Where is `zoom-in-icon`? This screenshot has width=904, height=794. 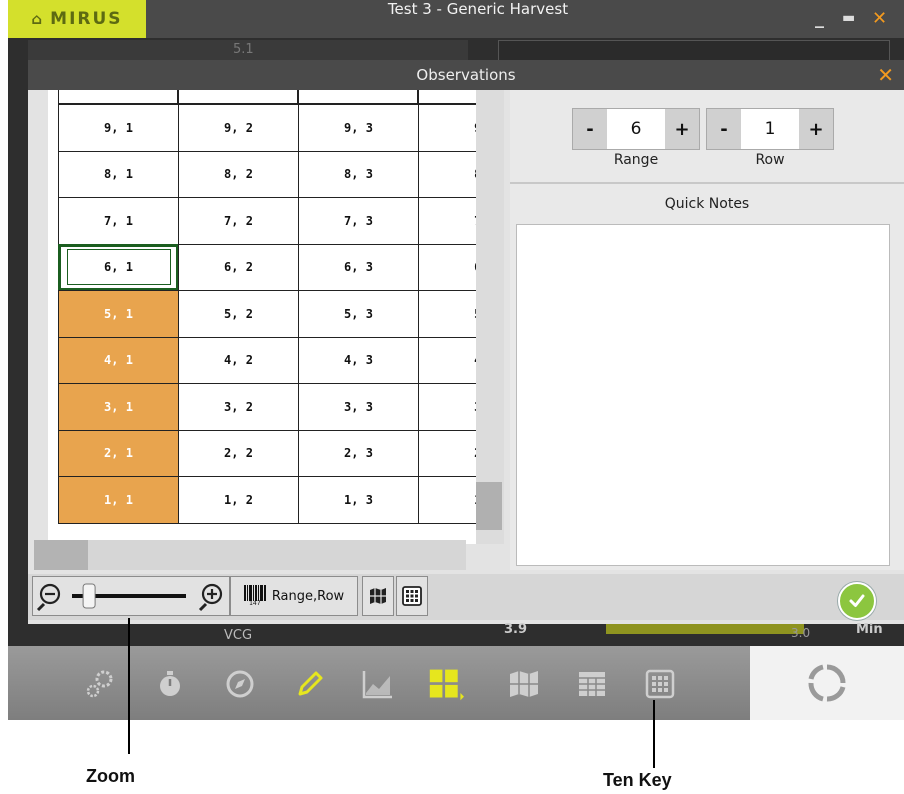
zoom-in-icon is located at coordinates (210, 597).